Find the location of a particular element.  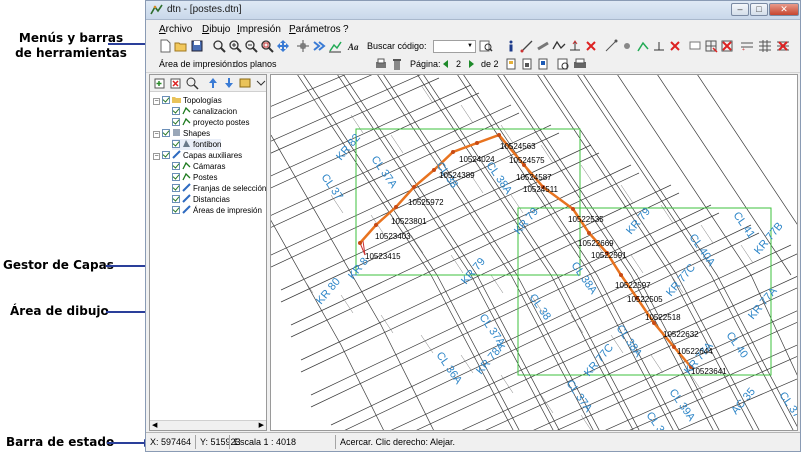

grid-icon is located at coordinates (711, 46).